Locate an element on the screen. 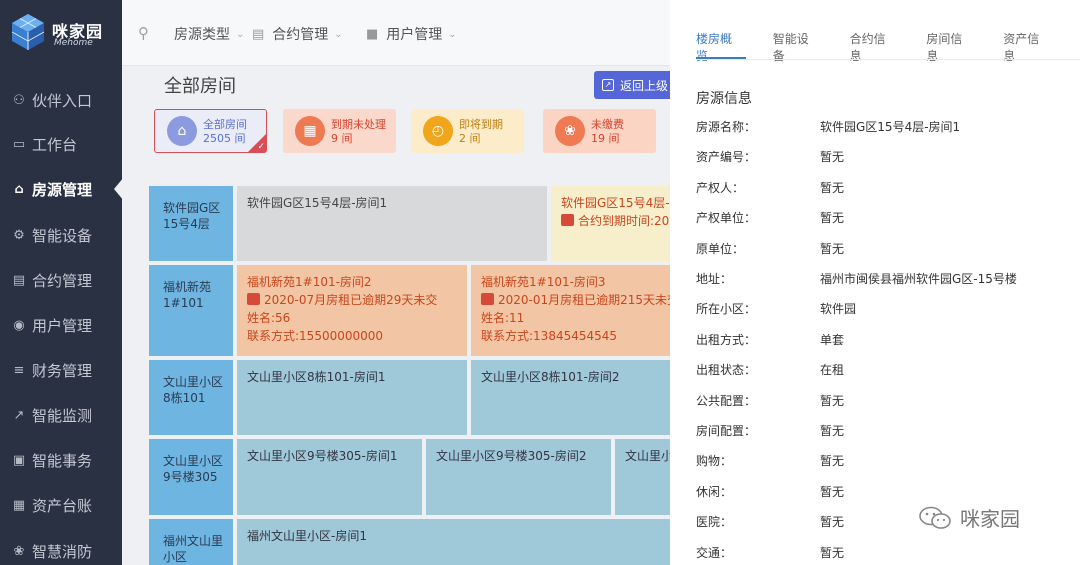  stat-text: 即将到期 2 间 is located at coordinates (481, 131).